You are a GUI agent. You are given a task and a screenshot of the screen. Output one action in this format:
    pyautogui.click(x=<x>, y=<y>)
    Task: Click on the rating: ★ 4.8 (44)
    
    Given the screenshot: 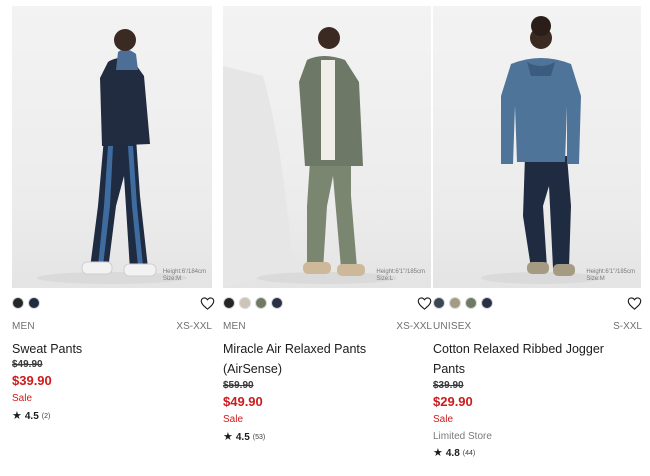 What is the action you would take?
    pyautogui.click(x=462, y=453)
    